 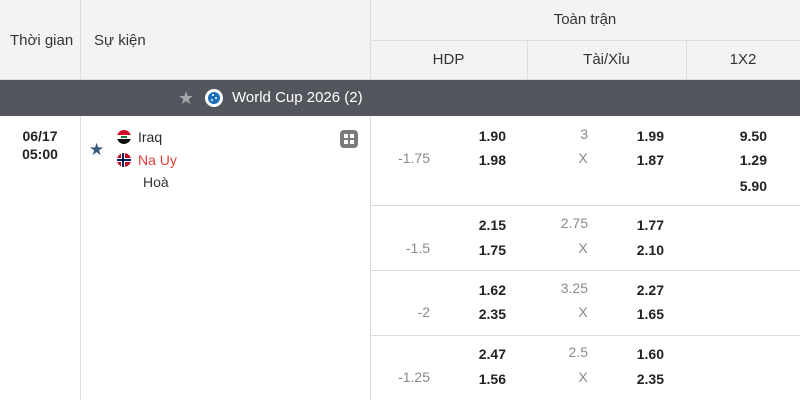 I want to click on ou-under-odd: 2.35, so click(x=644, y=379).